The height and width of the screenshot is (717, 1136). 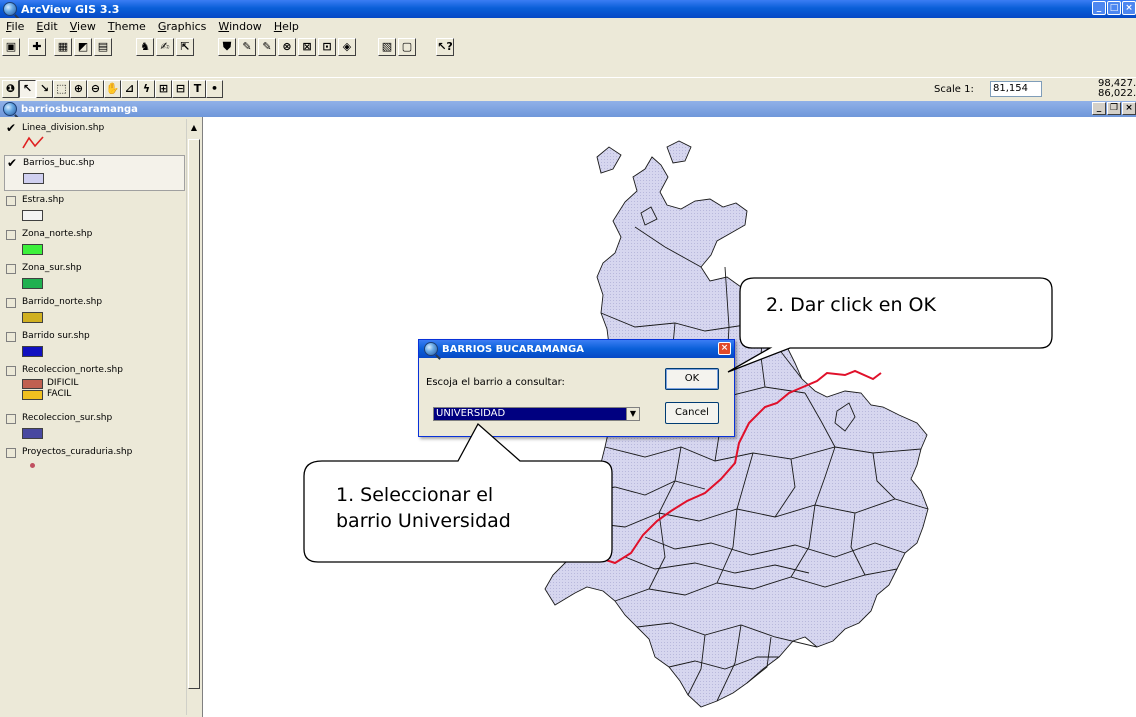 What do you see at coordinates (10, 89) in the screenshot?
I see `identify-tool-icon: ❶` at bounding box center [10, 89].